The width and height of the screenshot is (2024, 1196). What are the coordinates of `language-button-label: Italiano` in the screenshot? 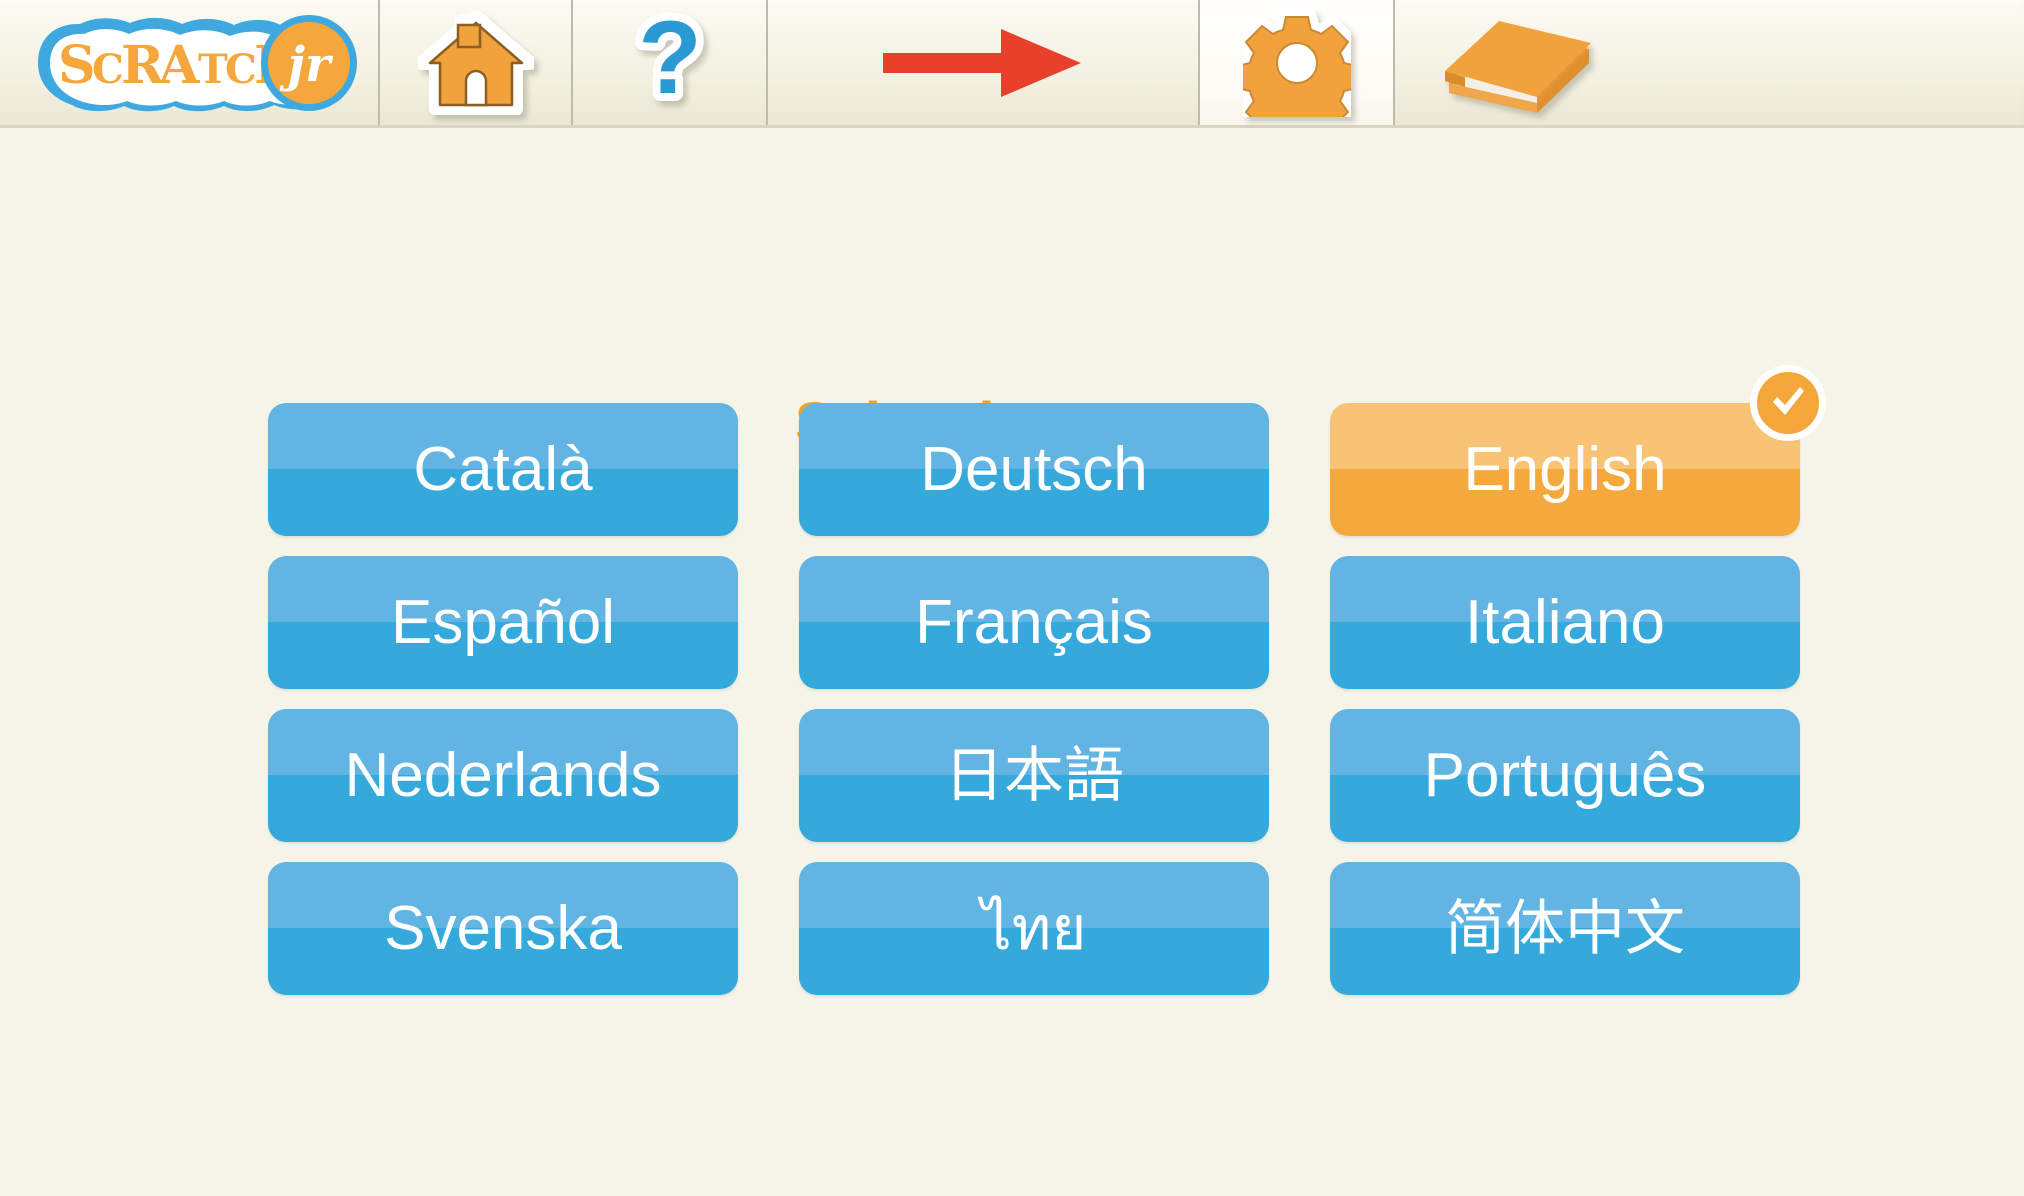 It's located at (1565, 622).